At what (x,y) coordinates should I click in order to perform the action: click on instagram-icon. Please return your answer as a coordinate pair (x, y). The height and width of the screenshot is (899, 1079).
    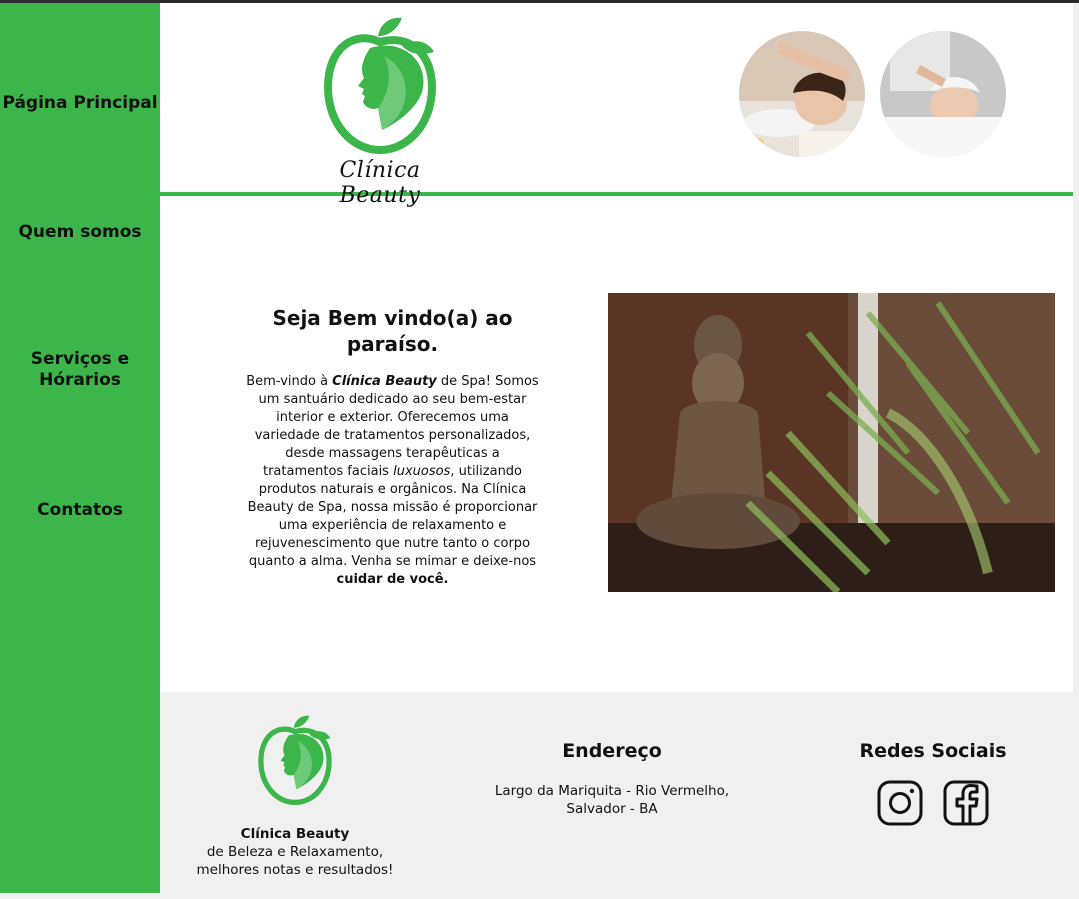
    Looking at the image, I should click on (900, 803).